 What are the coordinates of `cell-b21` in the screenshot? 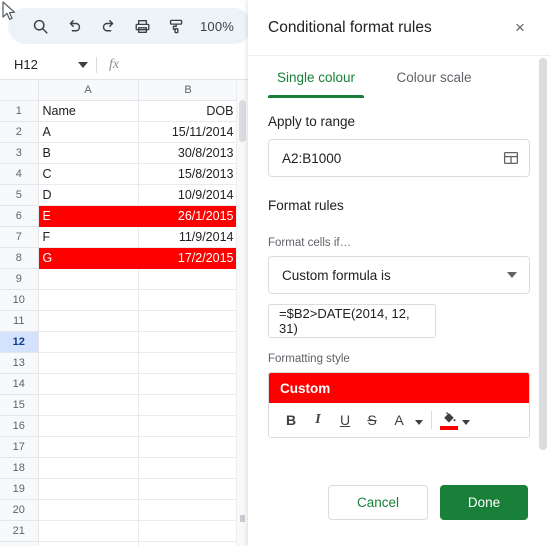 It's located at (188, 530).